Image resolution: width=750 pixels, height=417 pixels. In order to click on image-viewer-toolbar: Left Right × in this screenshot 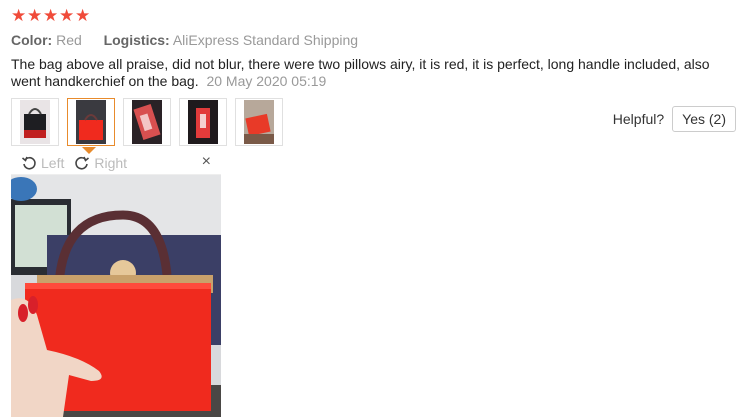, I will do `click(116, 163)`.